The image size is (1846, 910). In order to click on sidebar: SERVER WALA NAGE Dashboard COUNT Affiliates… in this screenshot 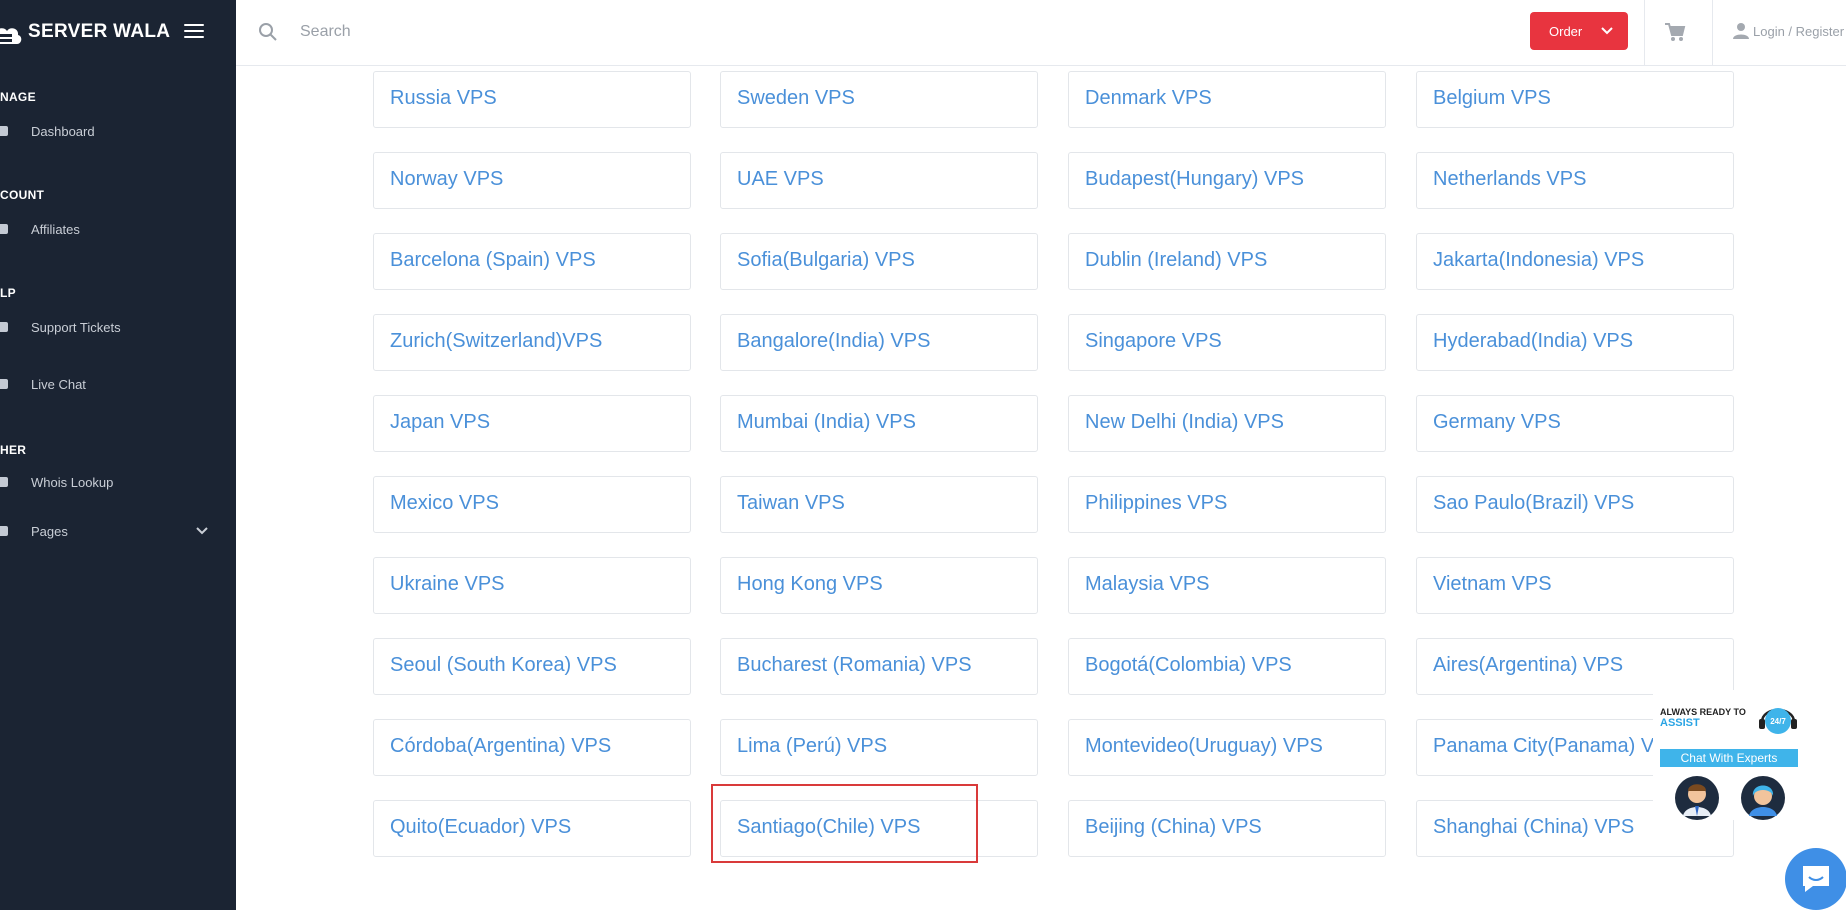, I will do `click(118, 455)`.